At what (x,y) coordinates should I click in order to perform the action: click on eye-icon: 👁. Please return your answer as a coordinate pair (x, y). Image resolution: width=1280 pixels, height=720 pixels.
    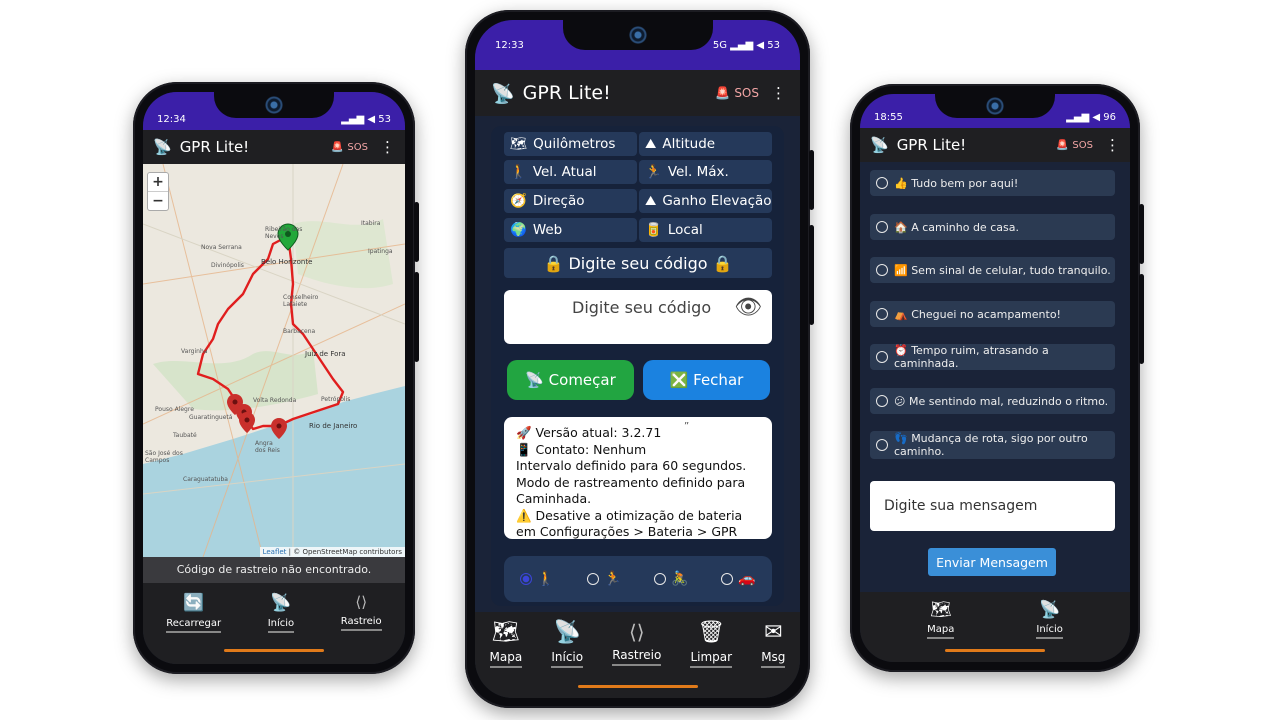
    Looking at the image, I should click on (748, 307).